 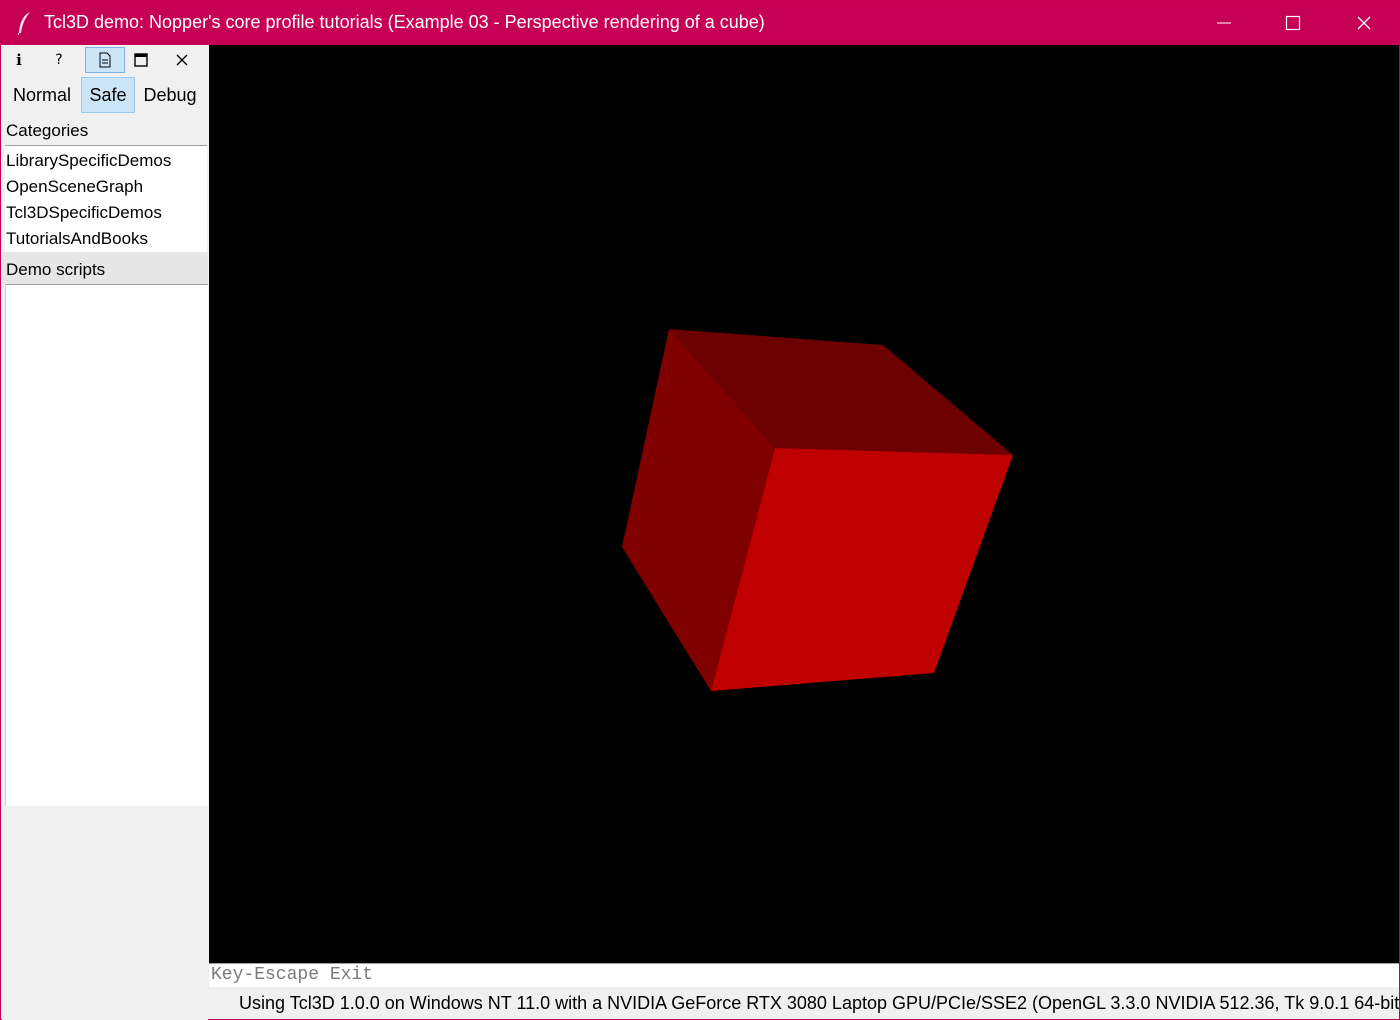 I want to click on mode-debug-button: Debug, so click(x=170, y=95).